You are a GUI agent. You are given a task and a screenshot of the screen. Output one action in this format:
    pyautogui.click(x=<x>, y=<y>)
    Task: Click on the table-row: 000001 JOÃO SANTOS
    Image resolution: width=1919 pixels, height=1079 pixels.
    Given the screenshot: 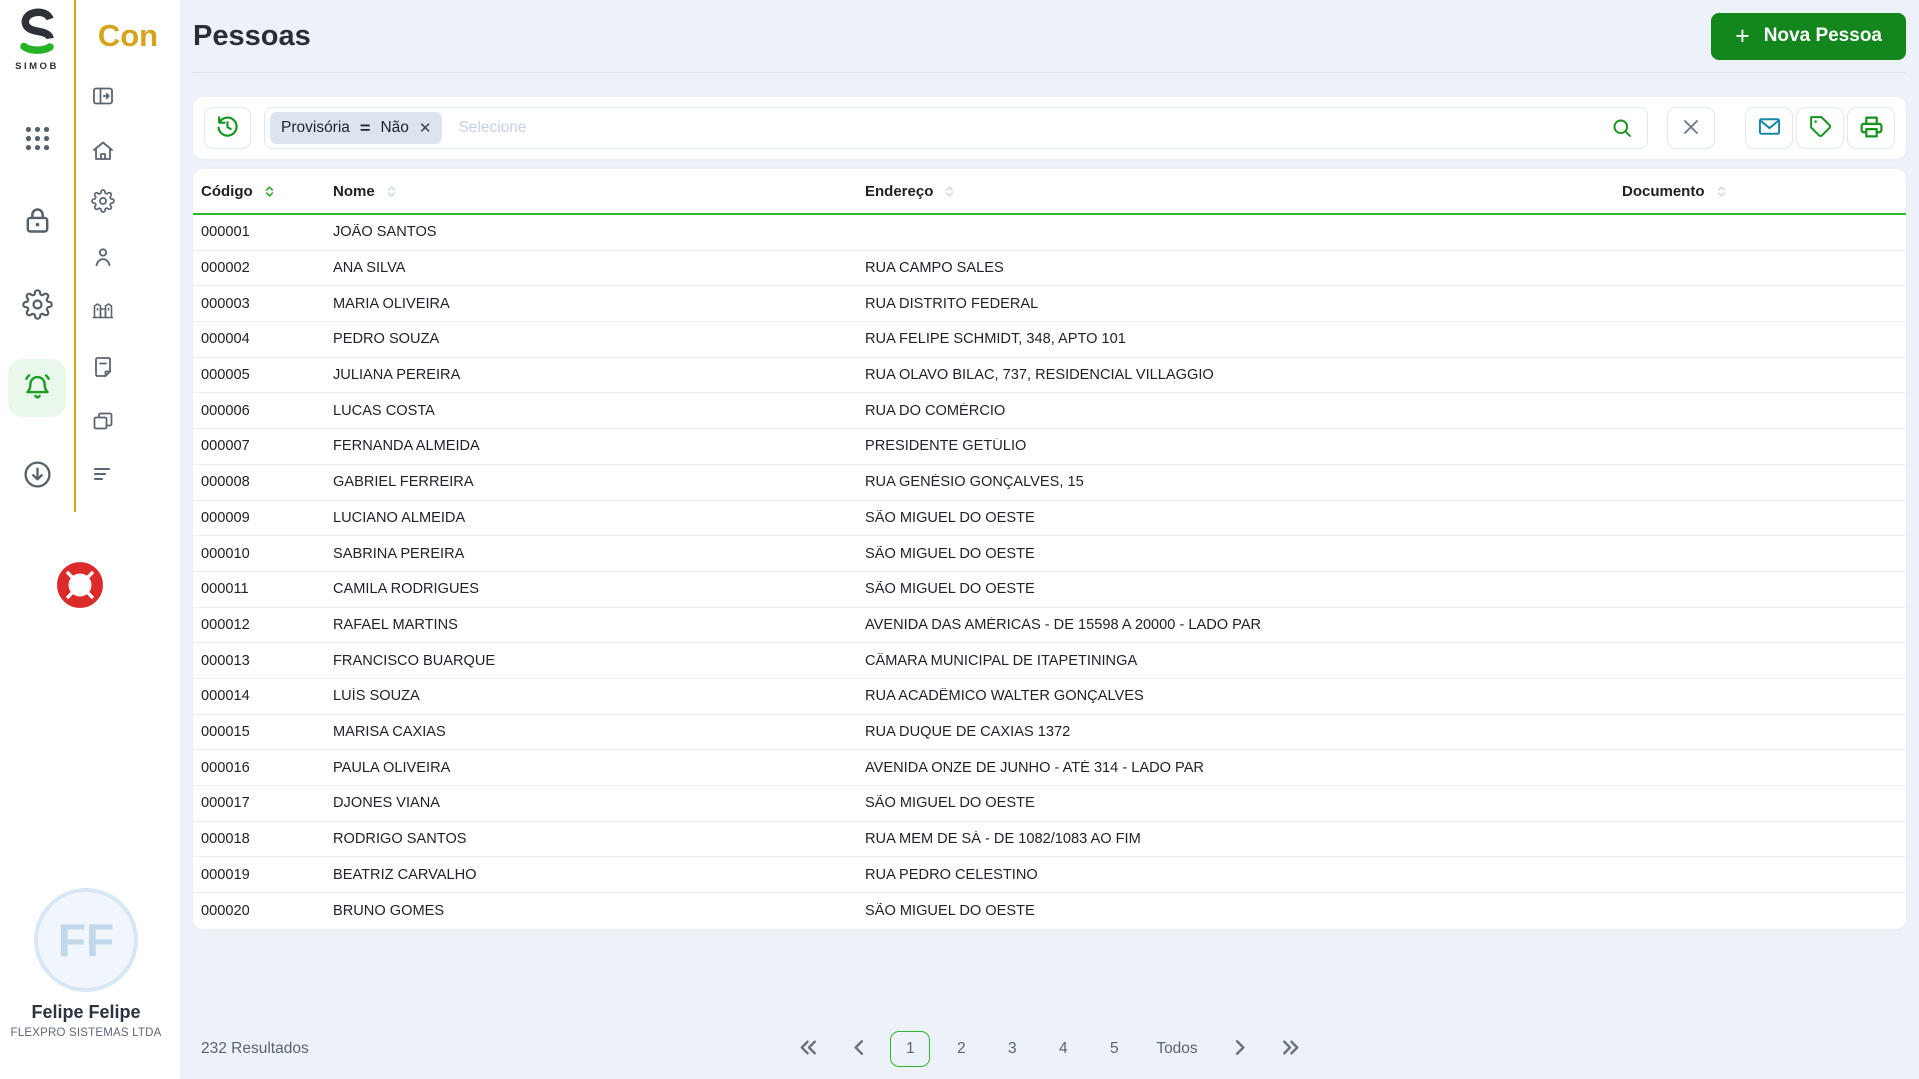 What is the action you would take?
    pyautogui.click(x=1049, y=233)
    